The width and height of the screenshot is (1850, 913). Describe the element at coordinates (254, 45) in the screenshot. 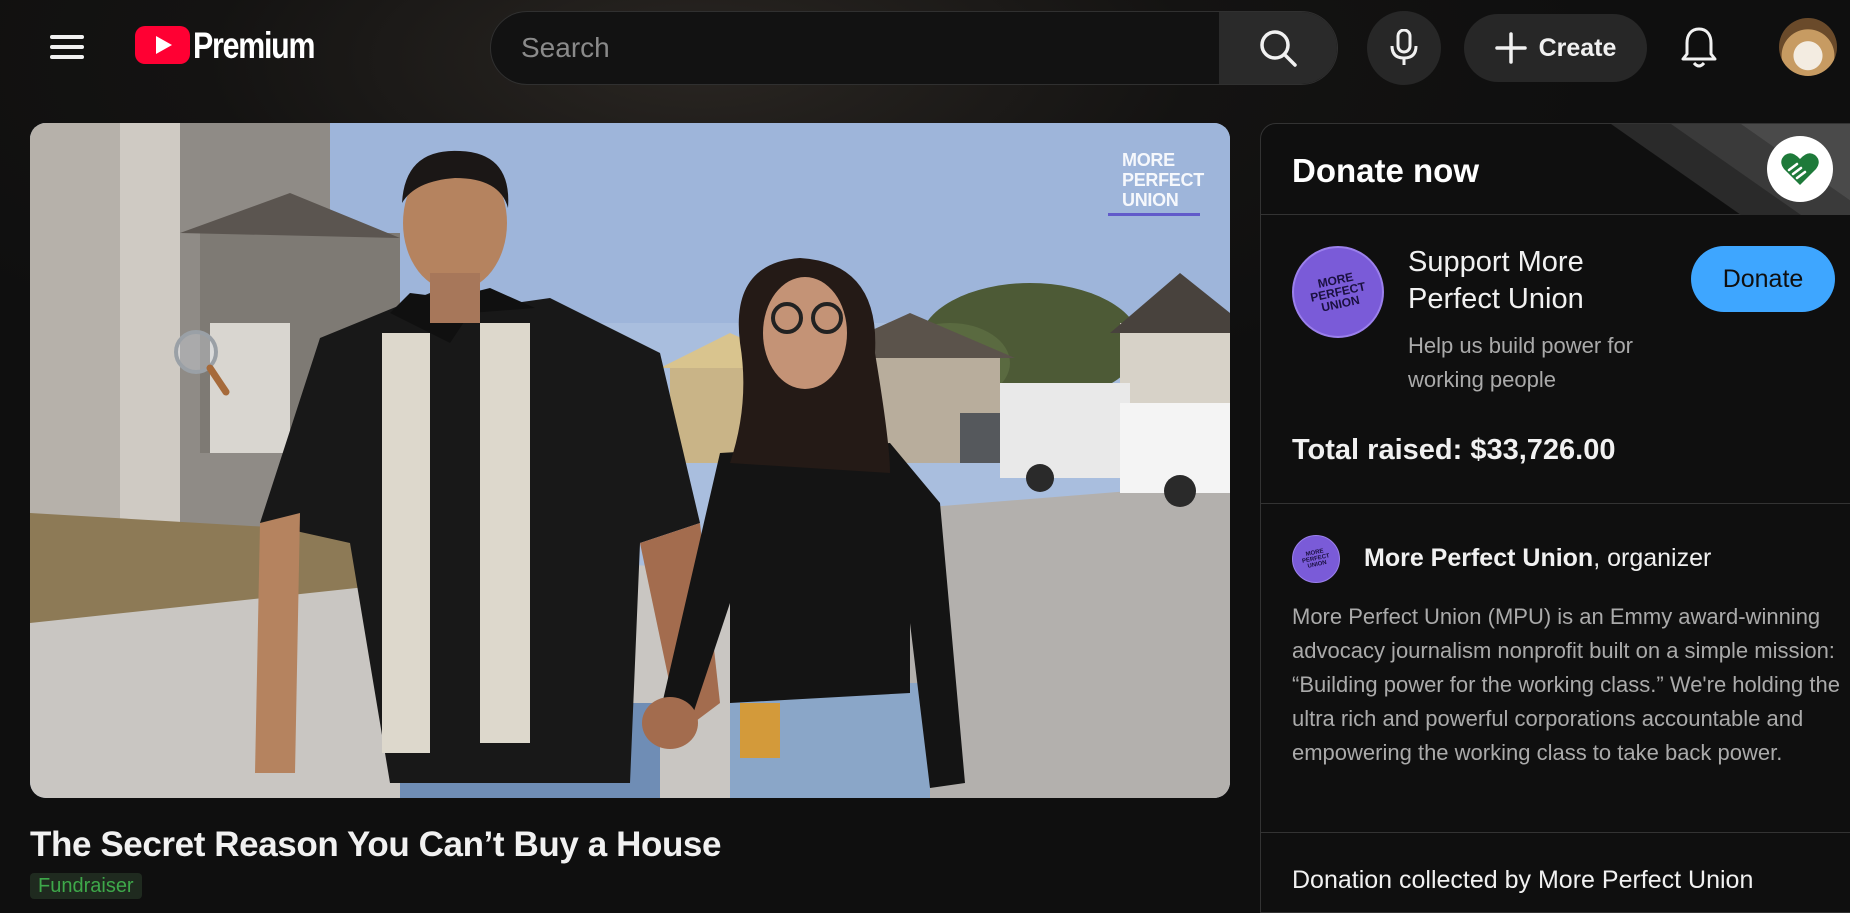

I see `logo-text: Premium` at that location.